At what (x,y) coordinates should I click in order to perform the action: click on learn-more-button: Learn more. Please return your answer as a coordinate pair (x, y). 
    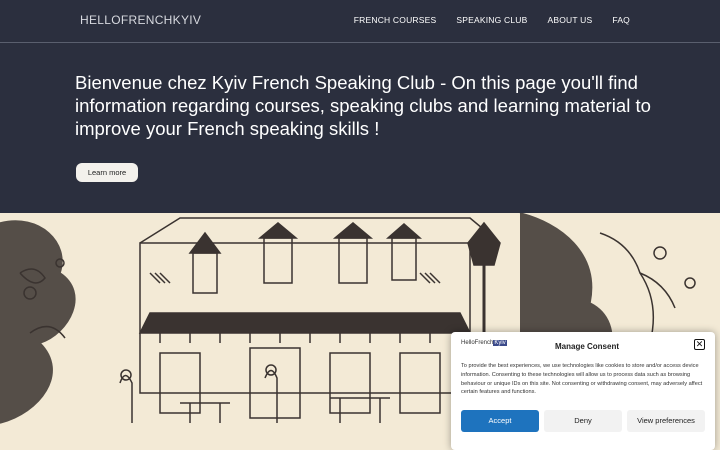
    Looking at the image, I should click on (107, 172).